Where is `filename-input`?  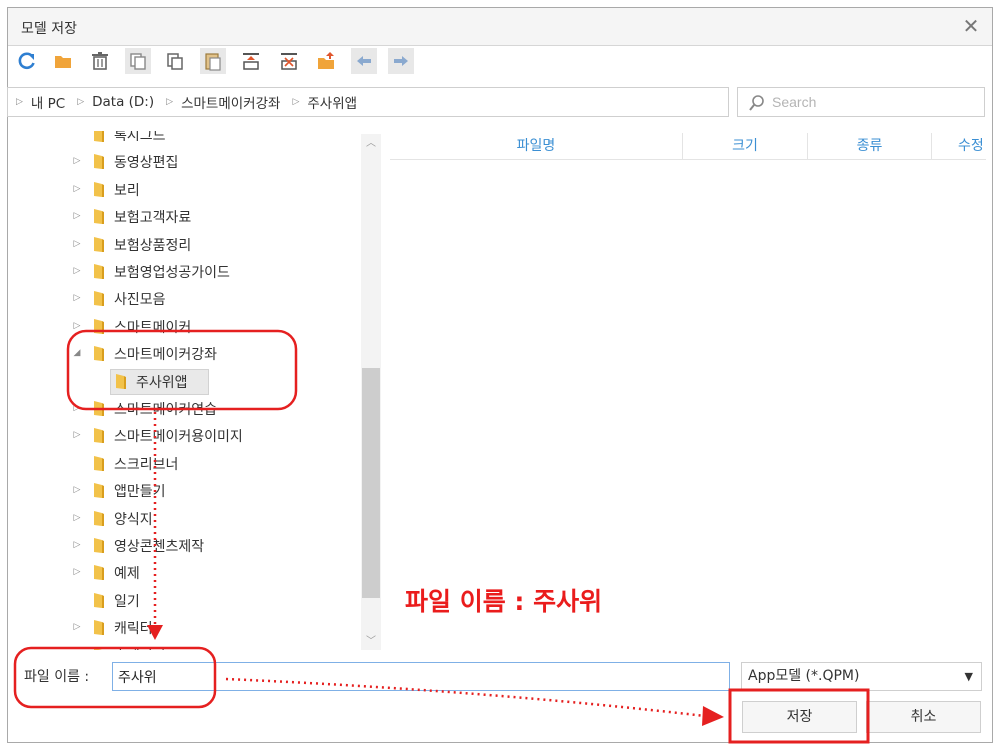 filename-input is located at coordinates (421, 676).